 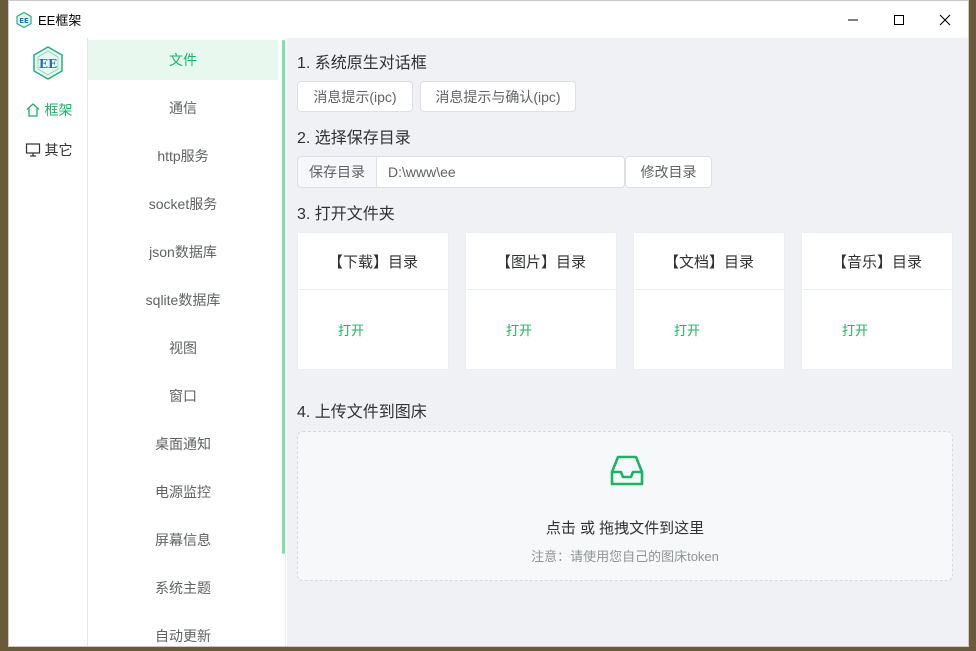 I want to click on menu-item-socket: socket服务, so click(x=183, y=204).